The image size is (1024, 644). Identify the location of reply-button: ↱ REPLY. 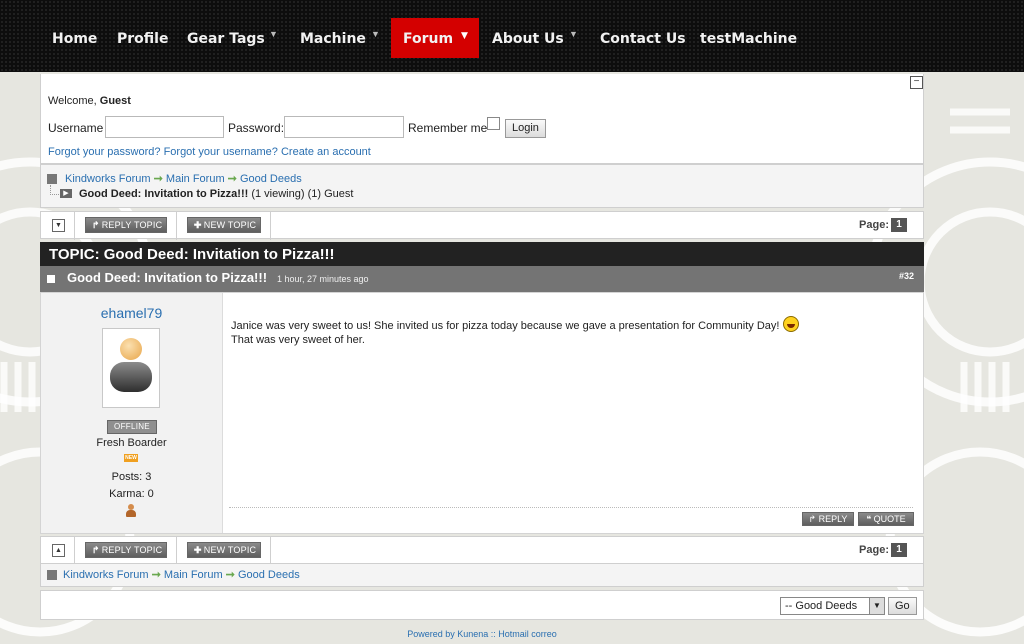
(828, 519).